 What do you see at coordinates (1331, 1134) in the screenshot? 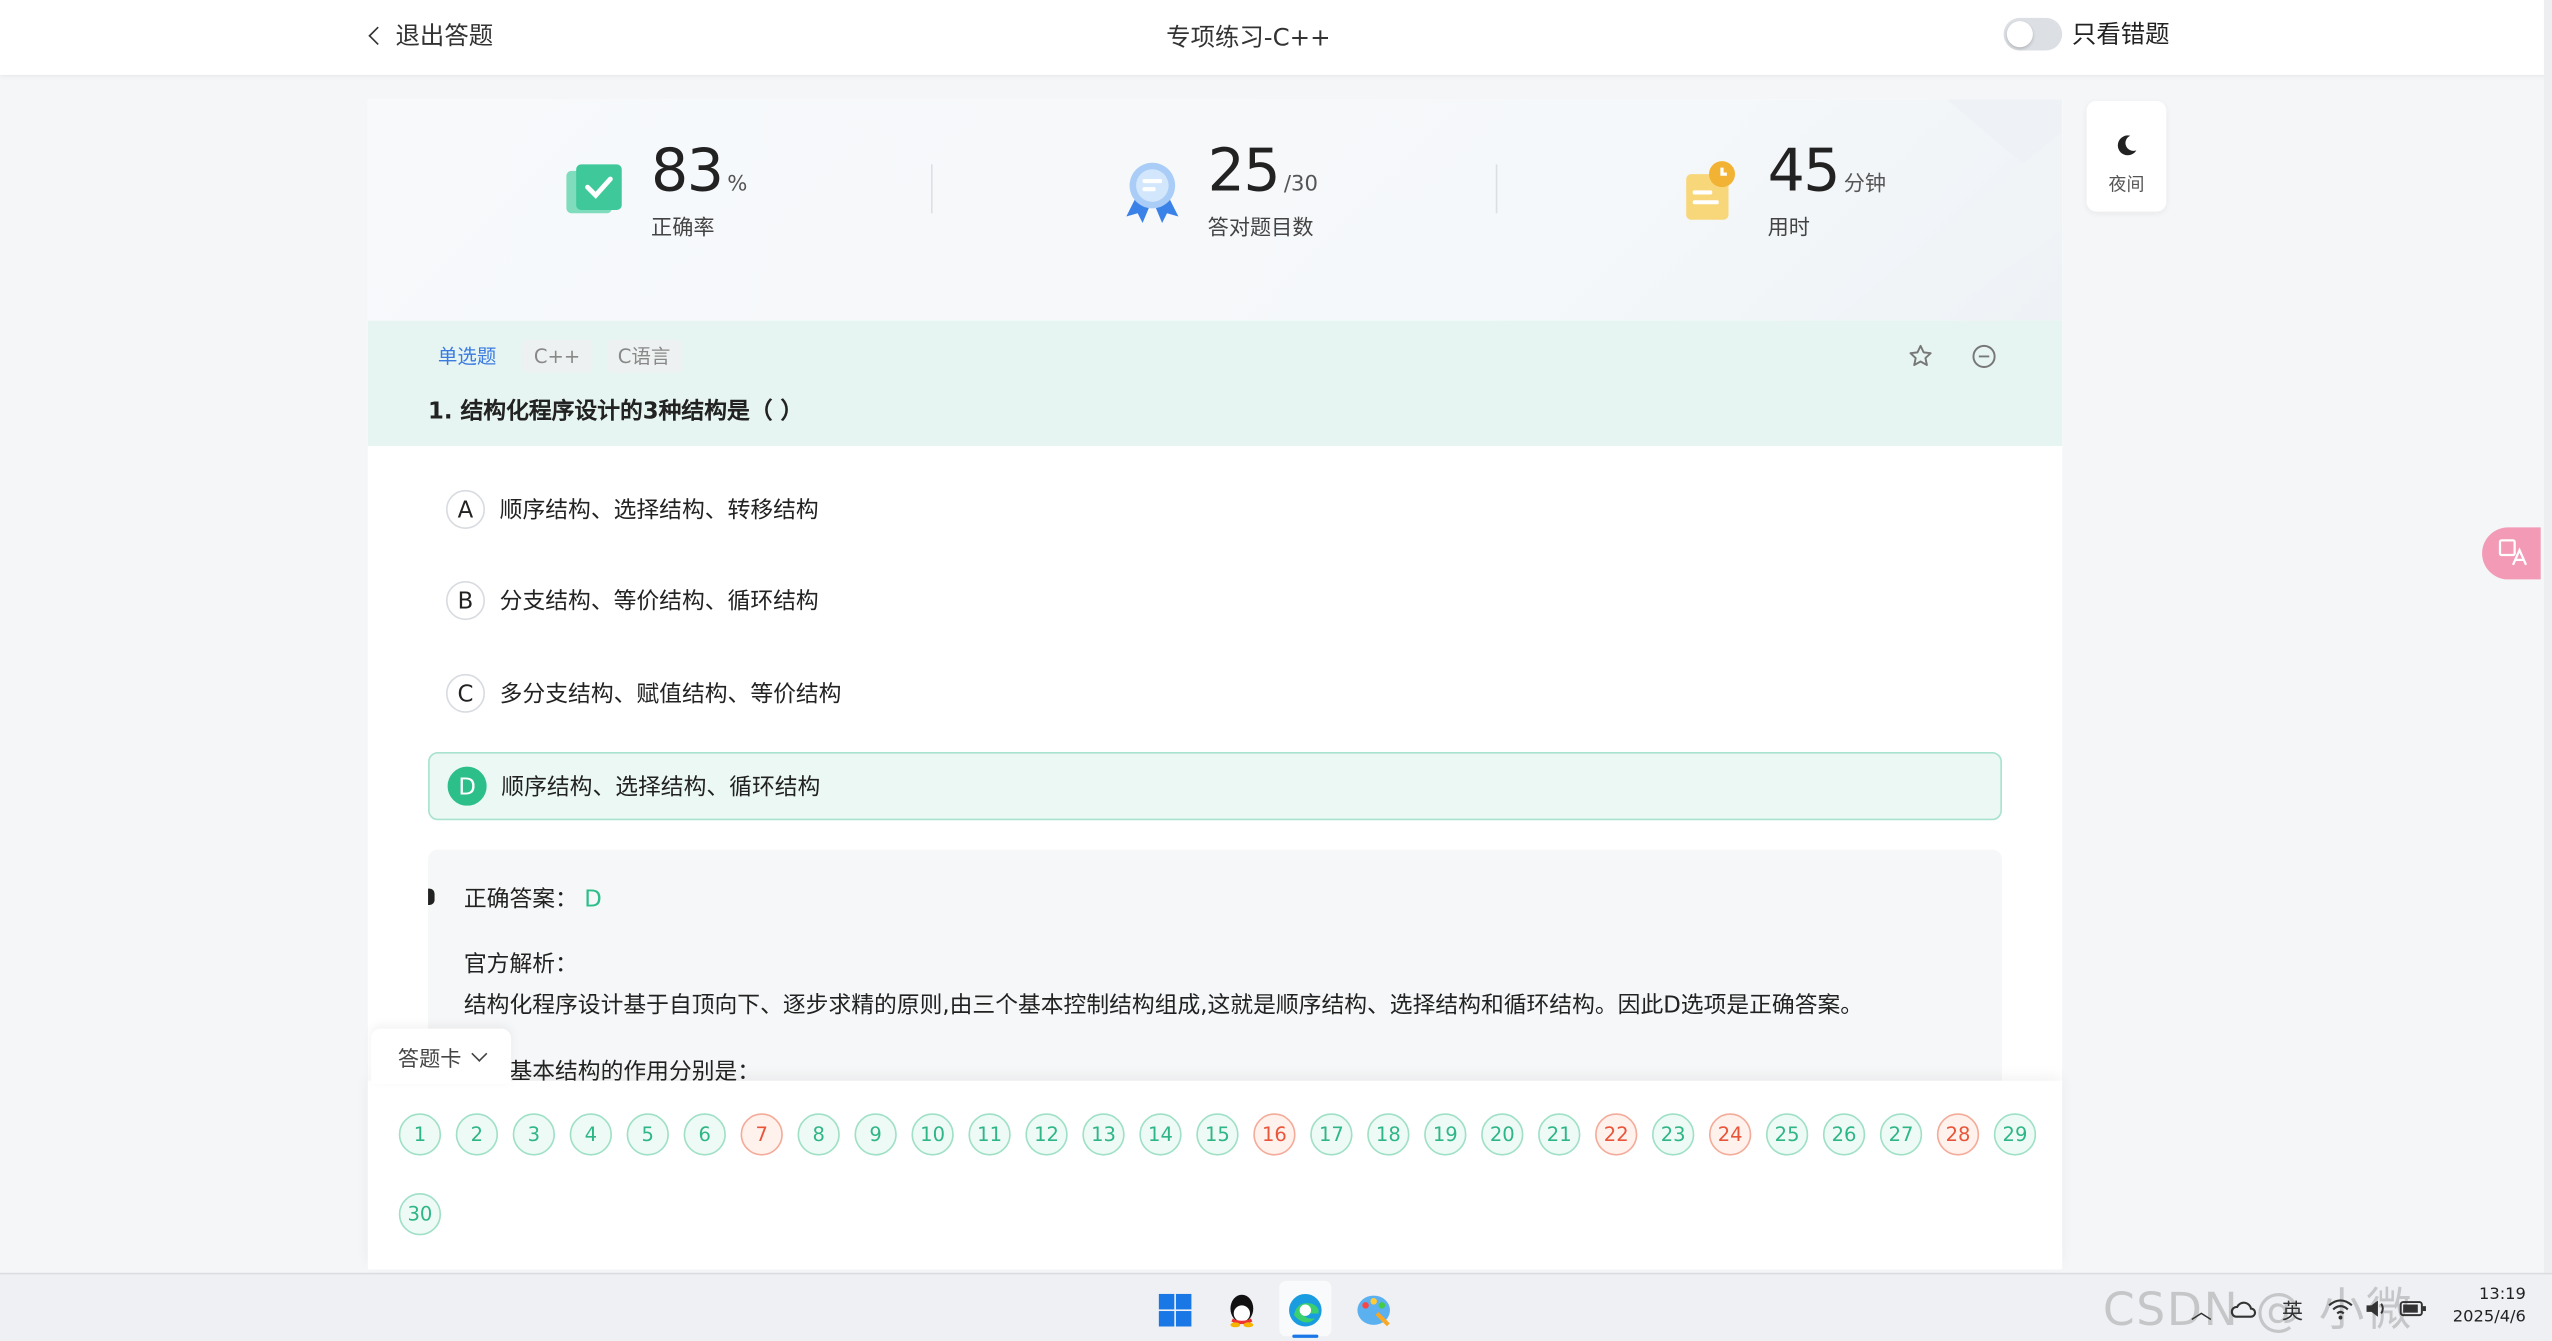
I see `question-number-17: 17` at bounding box center [1331, 1134].